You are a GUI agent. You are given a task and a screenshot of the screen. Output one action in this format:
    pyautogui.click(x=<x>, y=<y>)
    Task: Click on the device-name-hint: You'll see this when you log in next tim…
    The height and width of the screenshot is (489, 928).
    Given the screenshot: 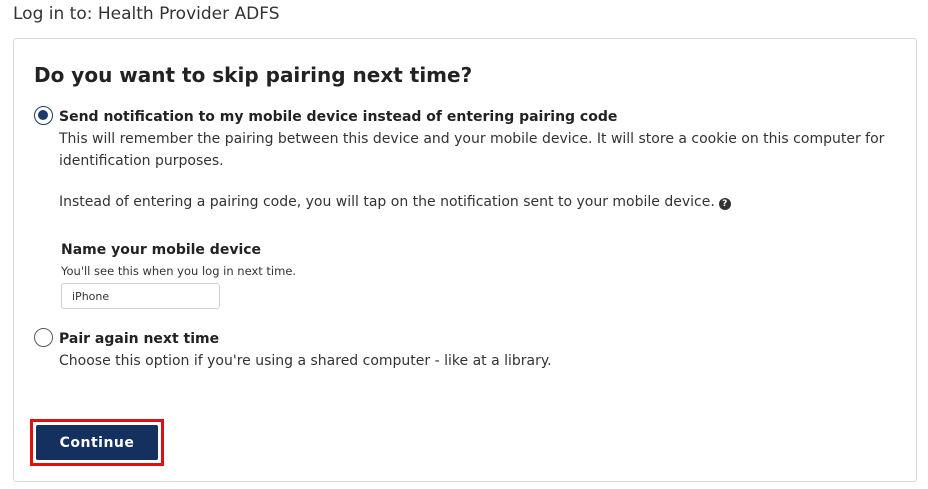 What is the action you would take?
    pyautogui.click(x=179, y=271)
    